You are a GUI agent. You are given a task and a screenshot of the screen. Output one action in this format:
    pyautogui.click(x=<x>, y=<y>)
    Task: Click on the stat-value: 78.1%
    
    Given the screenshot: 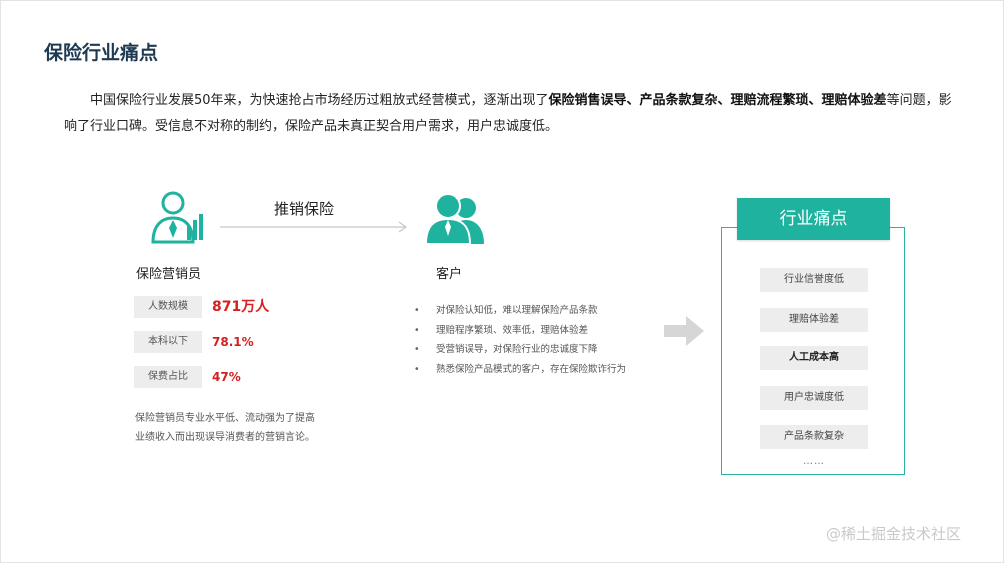 What is the action you would take?
    pyautogui.click(x=233, y=342)
    